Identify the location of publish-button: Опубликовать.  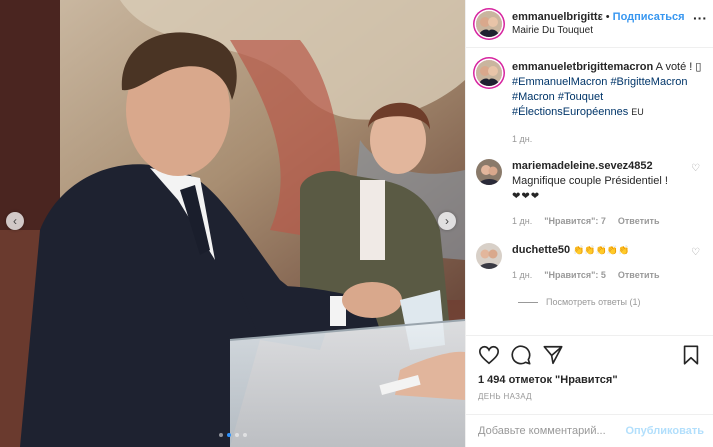
(664, 431).